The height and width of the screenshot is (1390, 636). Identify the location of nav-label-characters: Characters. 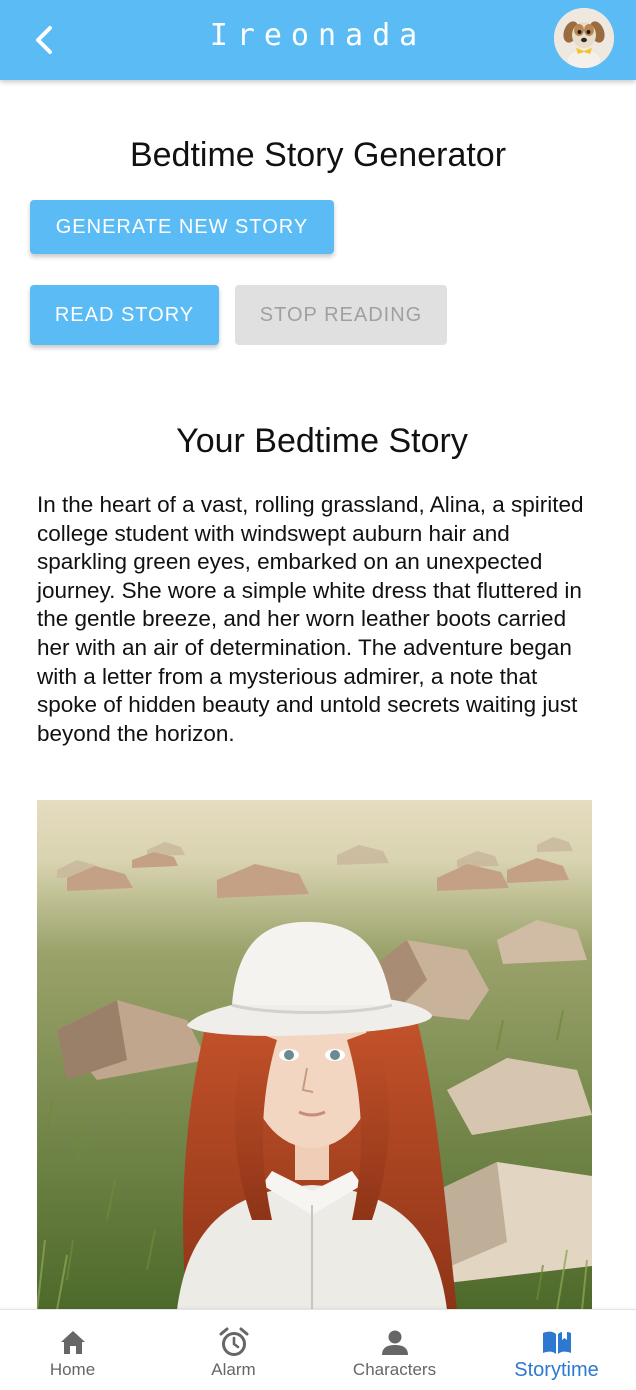
(394, 1369).